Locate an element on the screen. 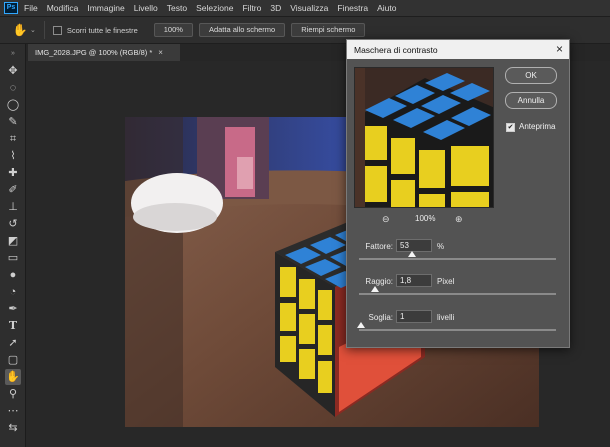  amount-label: Fattore: is located at coordinates (379, 246).